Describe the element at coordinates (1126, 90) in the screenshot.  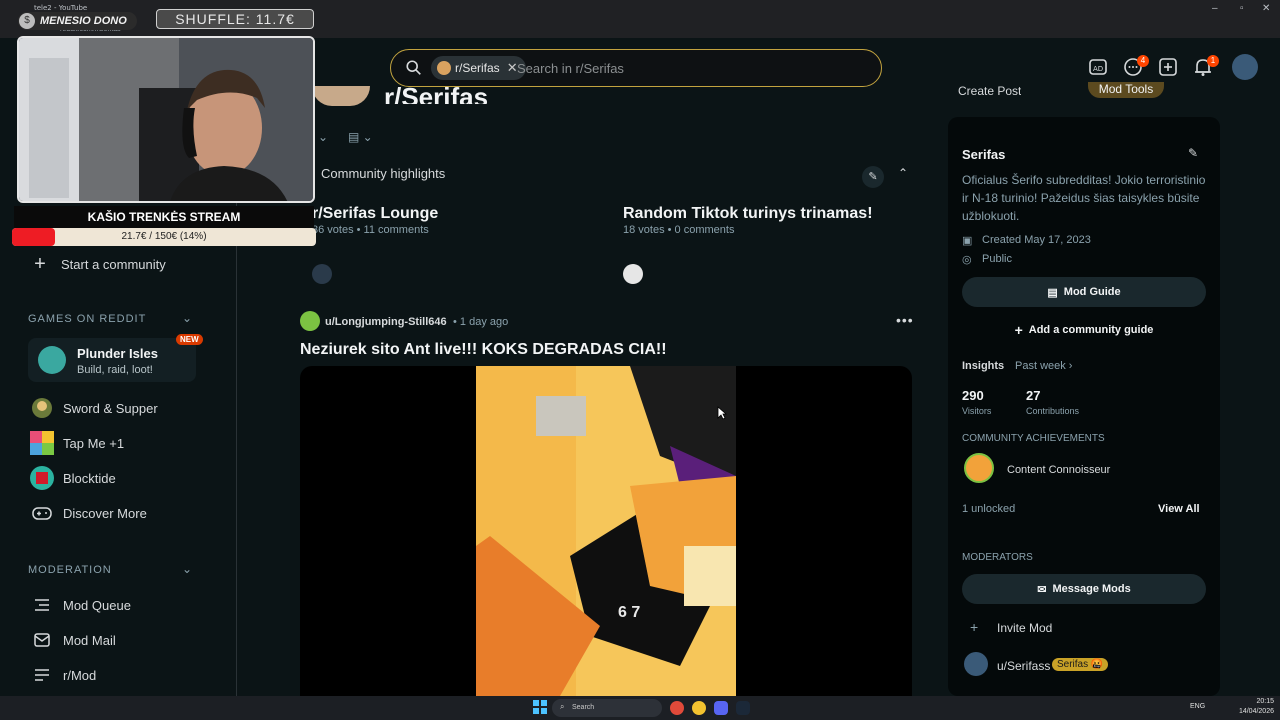
I see `mod-tools-button: Mod Tools` at that location.